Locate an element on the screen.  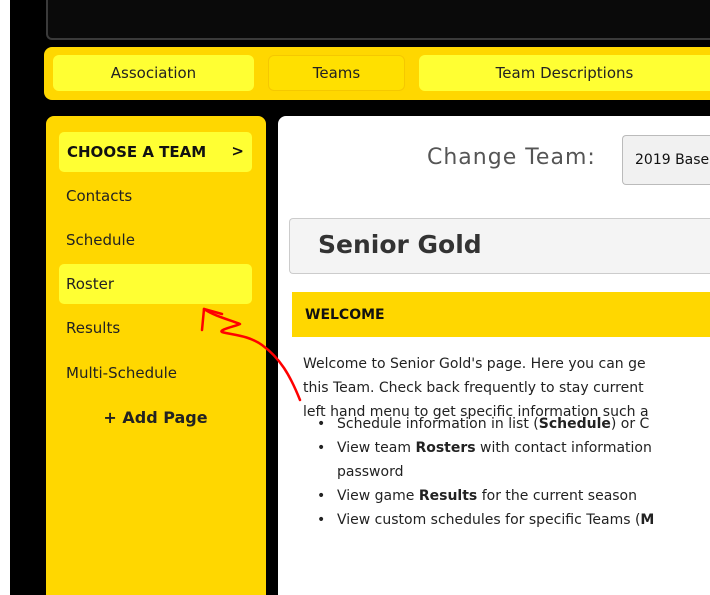
list-item-bold: Rosters is located at coordinates (445, 448).